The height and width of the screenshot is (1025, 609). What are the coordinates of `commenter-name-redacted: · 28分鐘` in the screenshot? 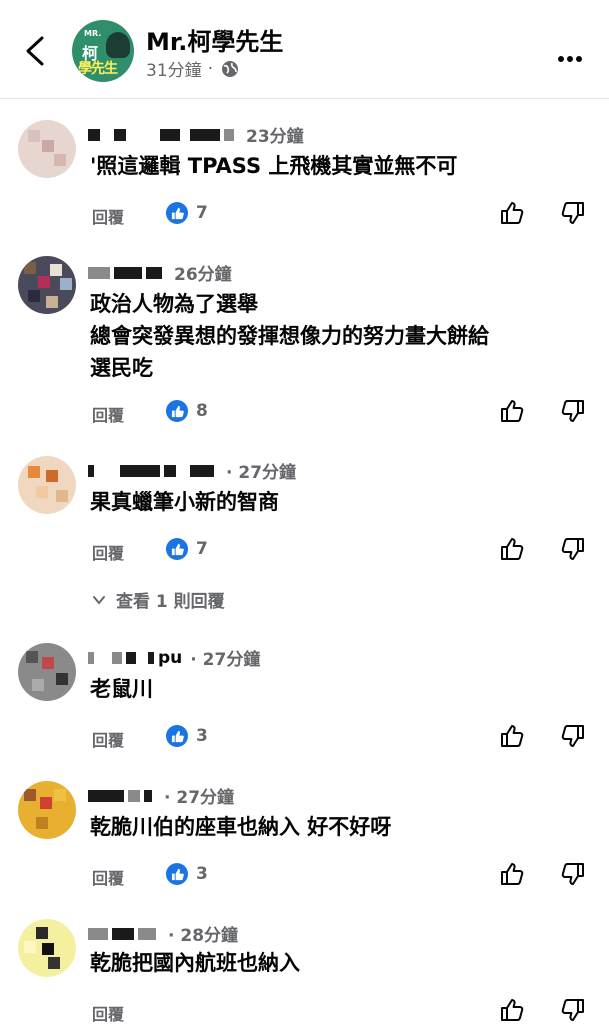 It's located at (163, 933).